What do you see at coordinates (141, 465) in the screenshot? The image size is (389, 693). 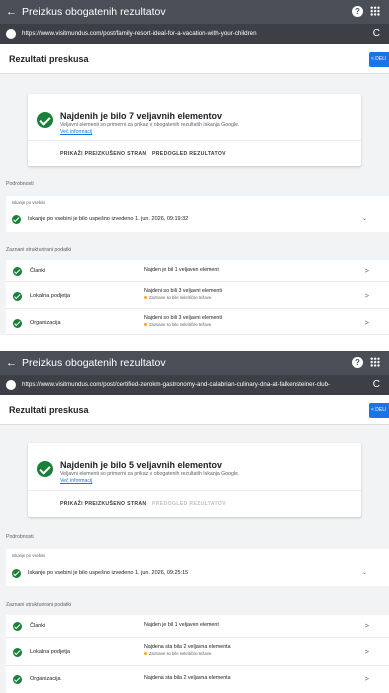 I see `summary-title: Najdenih je bilo 5 veljavnih elementov` at bounding box center [141, 465].